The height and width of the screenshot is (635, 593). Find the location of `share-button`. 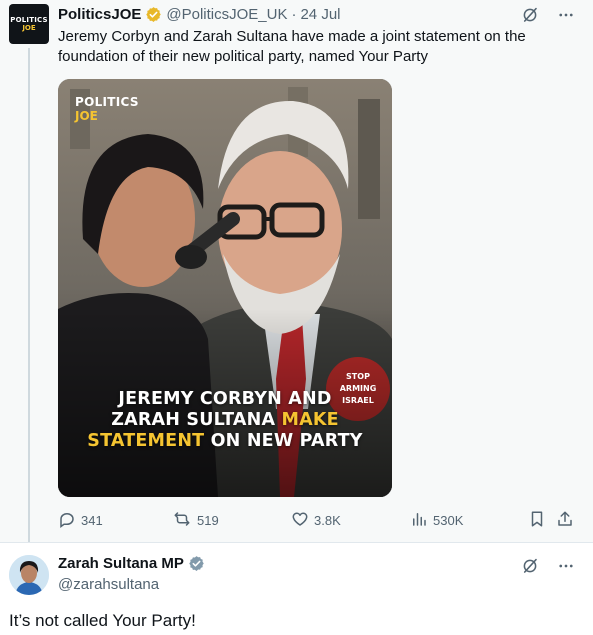

share-button is located at coordinates (565, 520).